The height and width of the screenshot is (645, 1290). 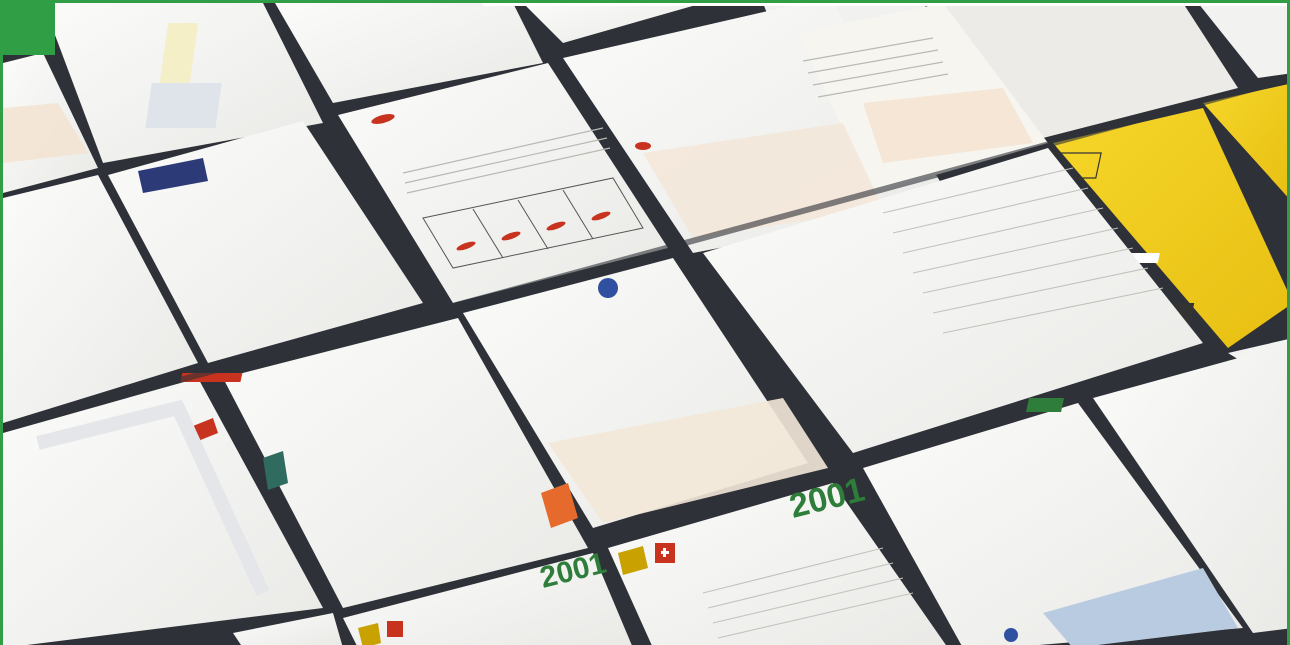 What do you see at coordinates (29, 29) in the screenshot?
I see `corner-tab` at bounding box center [29, 29].